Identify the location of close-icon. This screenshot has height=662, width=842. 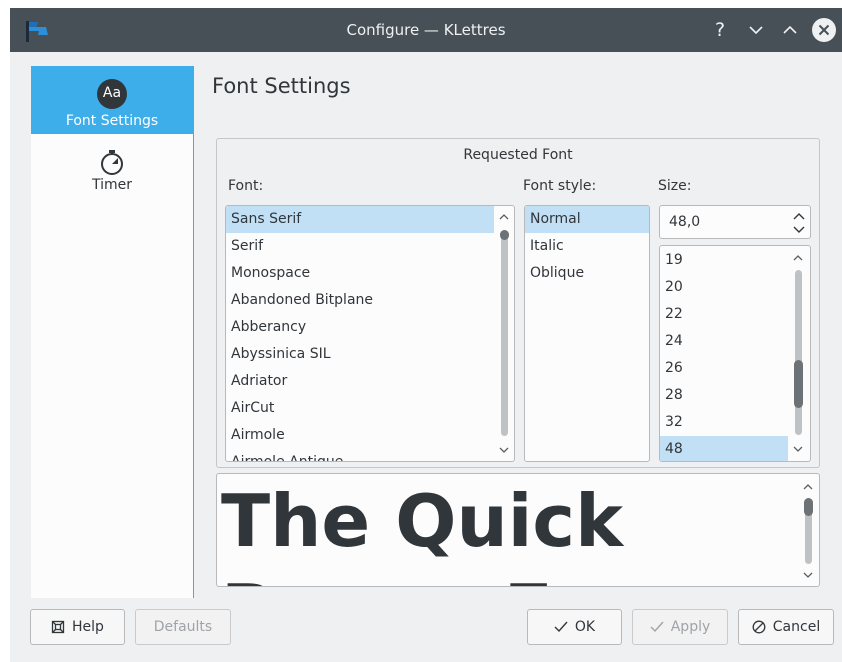
(824, 30).